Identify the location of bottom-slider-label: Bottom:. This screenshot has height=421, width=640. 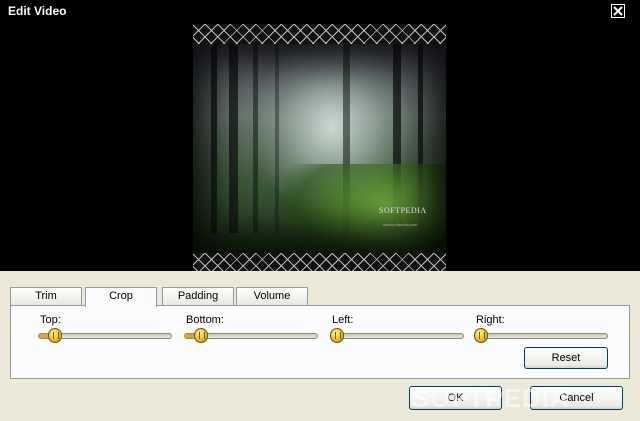
(205, 320).